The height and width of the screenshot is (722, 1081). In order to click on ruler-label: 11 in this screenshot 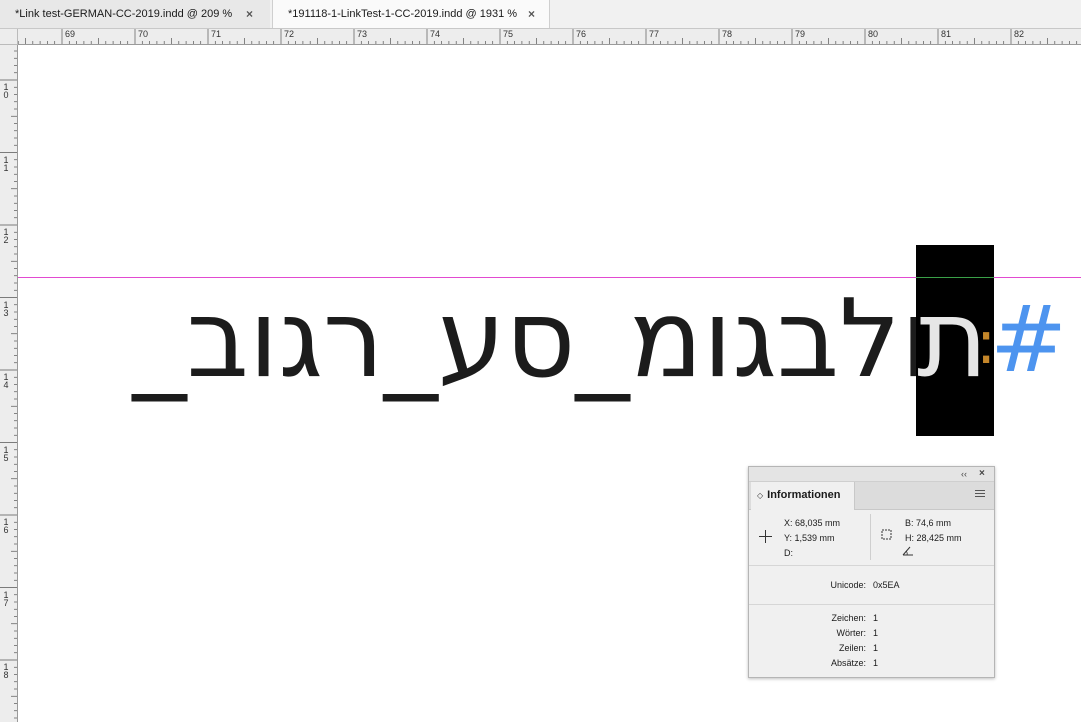, I will do `click(6, 163)`.